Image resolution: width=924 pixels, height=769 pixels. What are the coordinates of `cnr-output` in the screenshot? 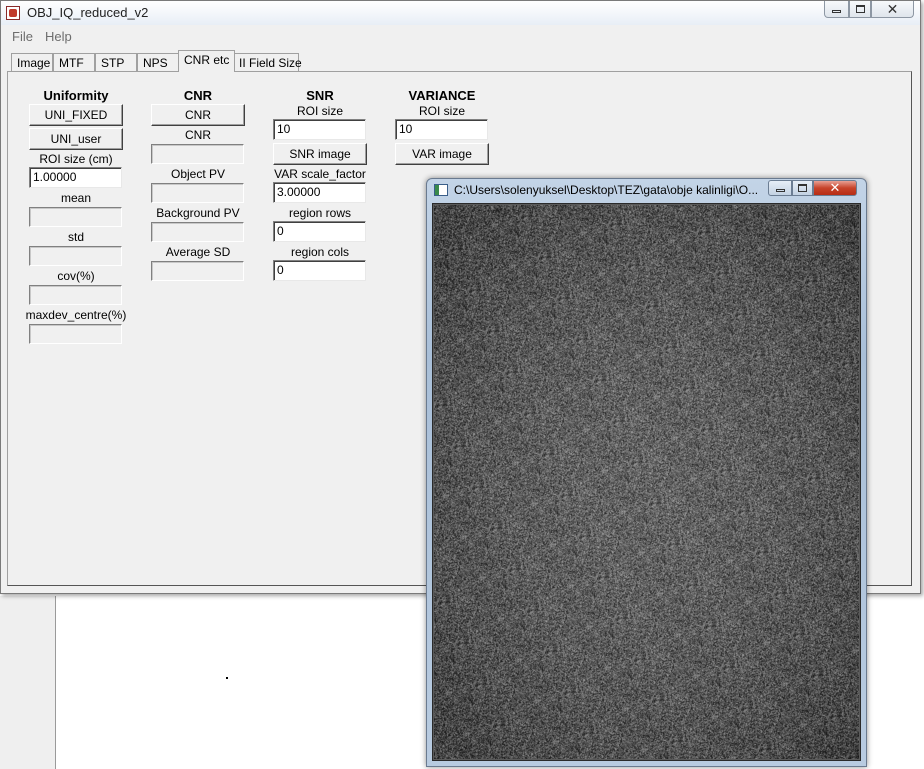 It's located at (197, 154).